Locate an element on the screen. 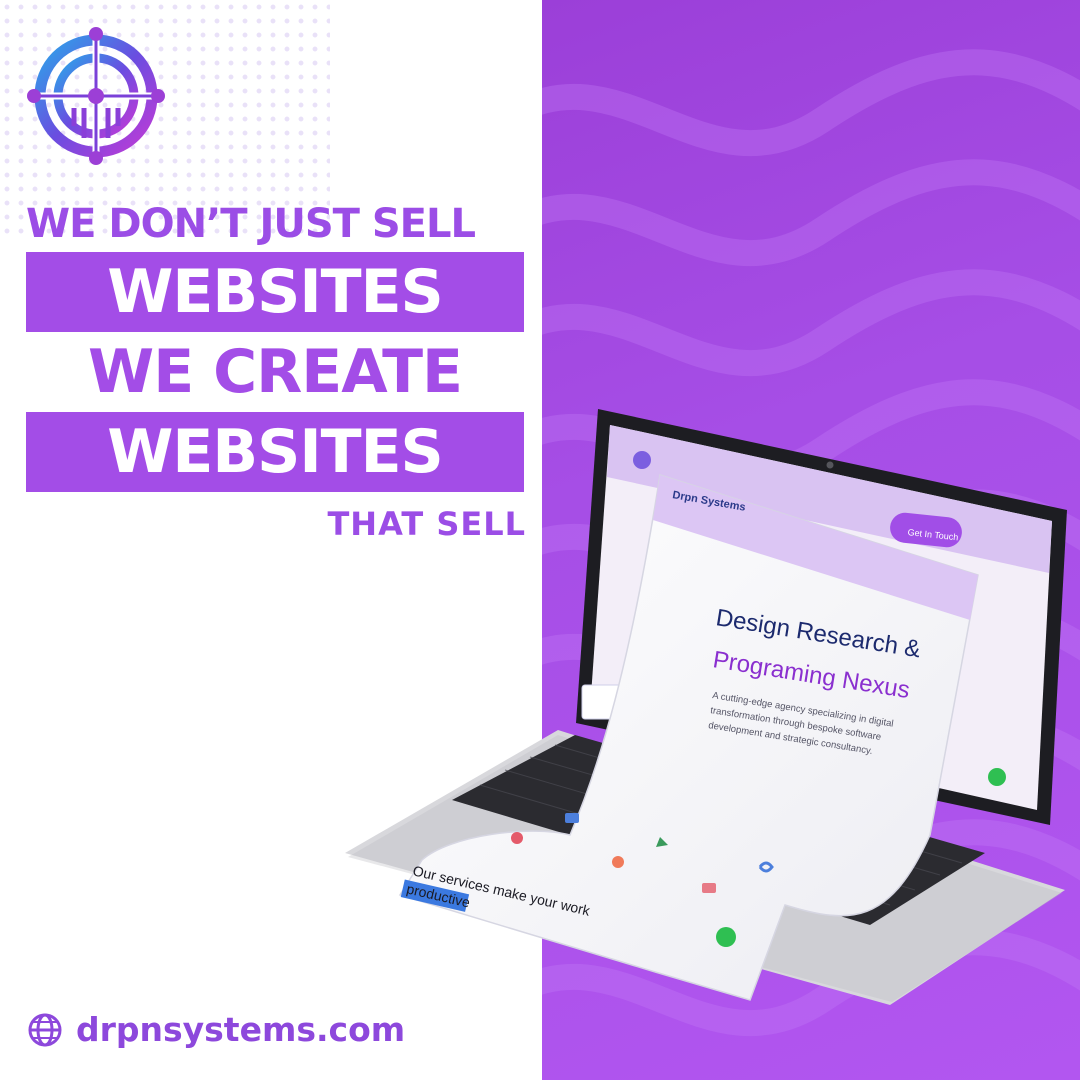 The width and height of the screenshot is (1080, 1080). screen-whatsapp-icon is located at coordinates (997, 777).